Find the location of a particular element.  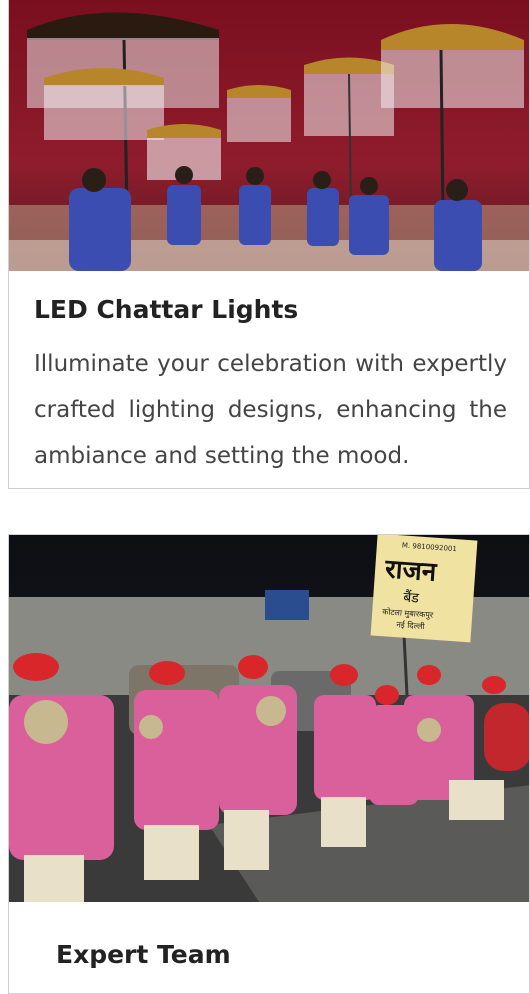

card-title: Expert Team is located at coordinates (143, 954).